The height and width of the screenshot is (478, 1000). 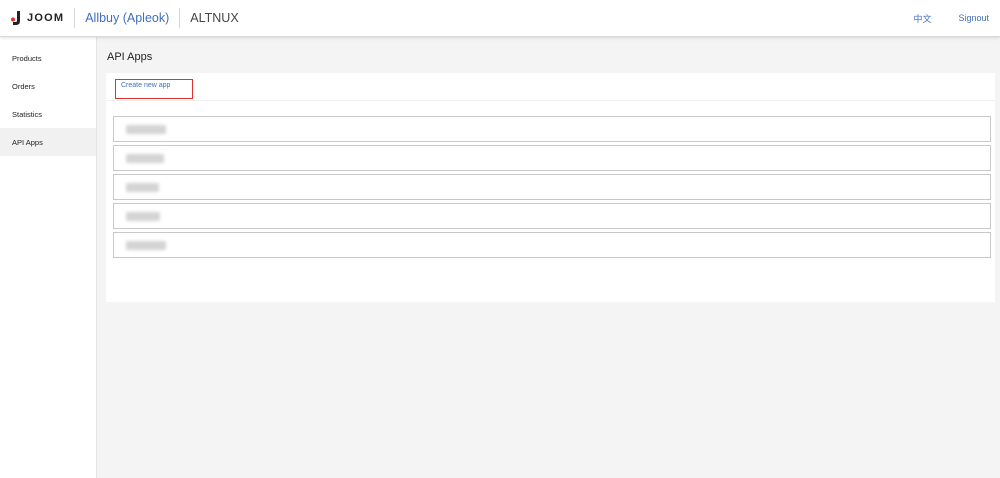 What do you see at coordinates (48, 58) in the screenshot?
I see `sidebar-item-products: Products` at bounding box center [48, 58].